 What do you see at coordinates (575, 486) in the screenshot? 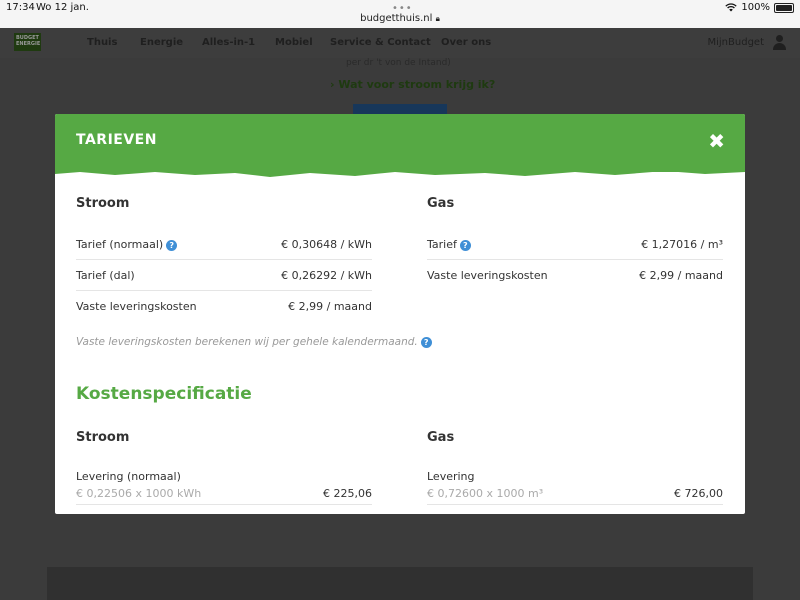
I see `levering-gas-row: Levering € 0,72600 x 1000 m³ € 726,00` at bounding box center [575, 486].